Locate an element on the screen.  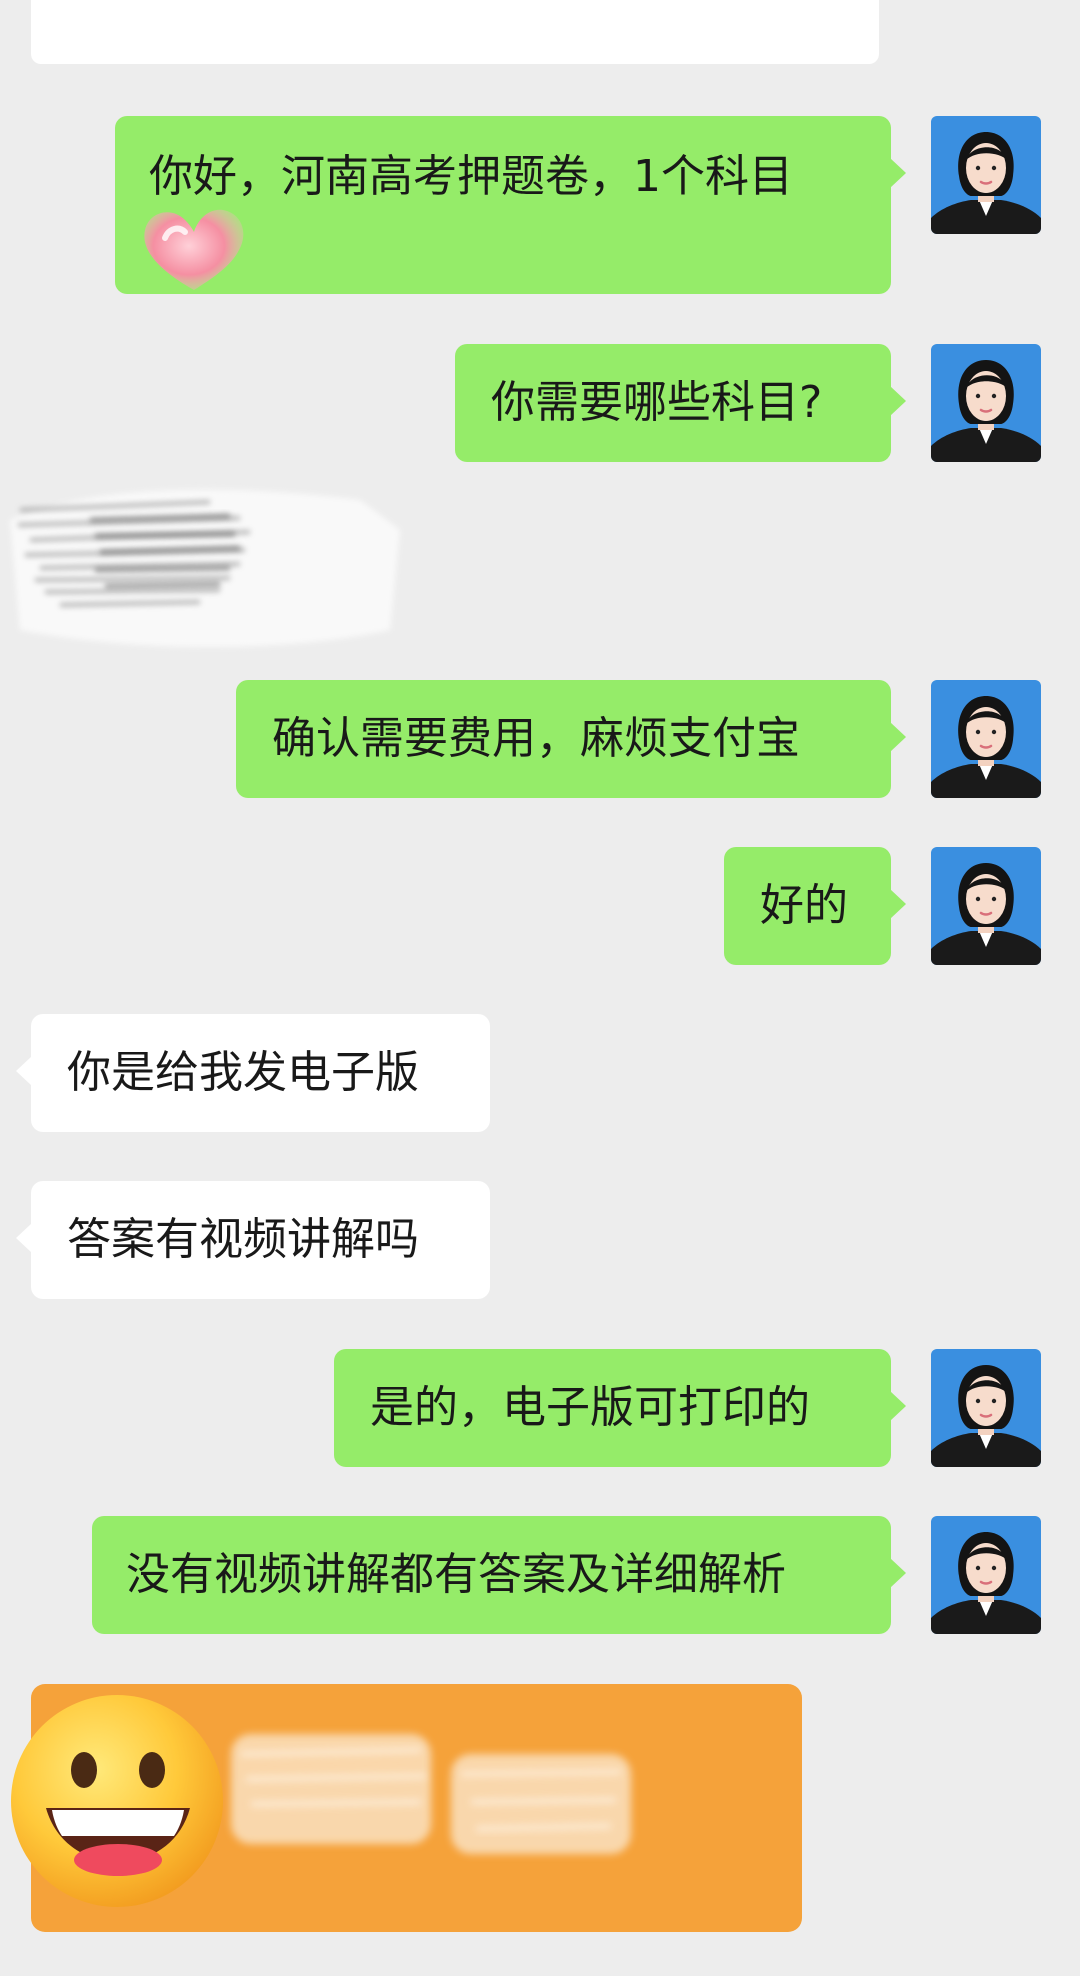
message-text: 是的，电子版可打印的 is located at coordinates (590, 1407).